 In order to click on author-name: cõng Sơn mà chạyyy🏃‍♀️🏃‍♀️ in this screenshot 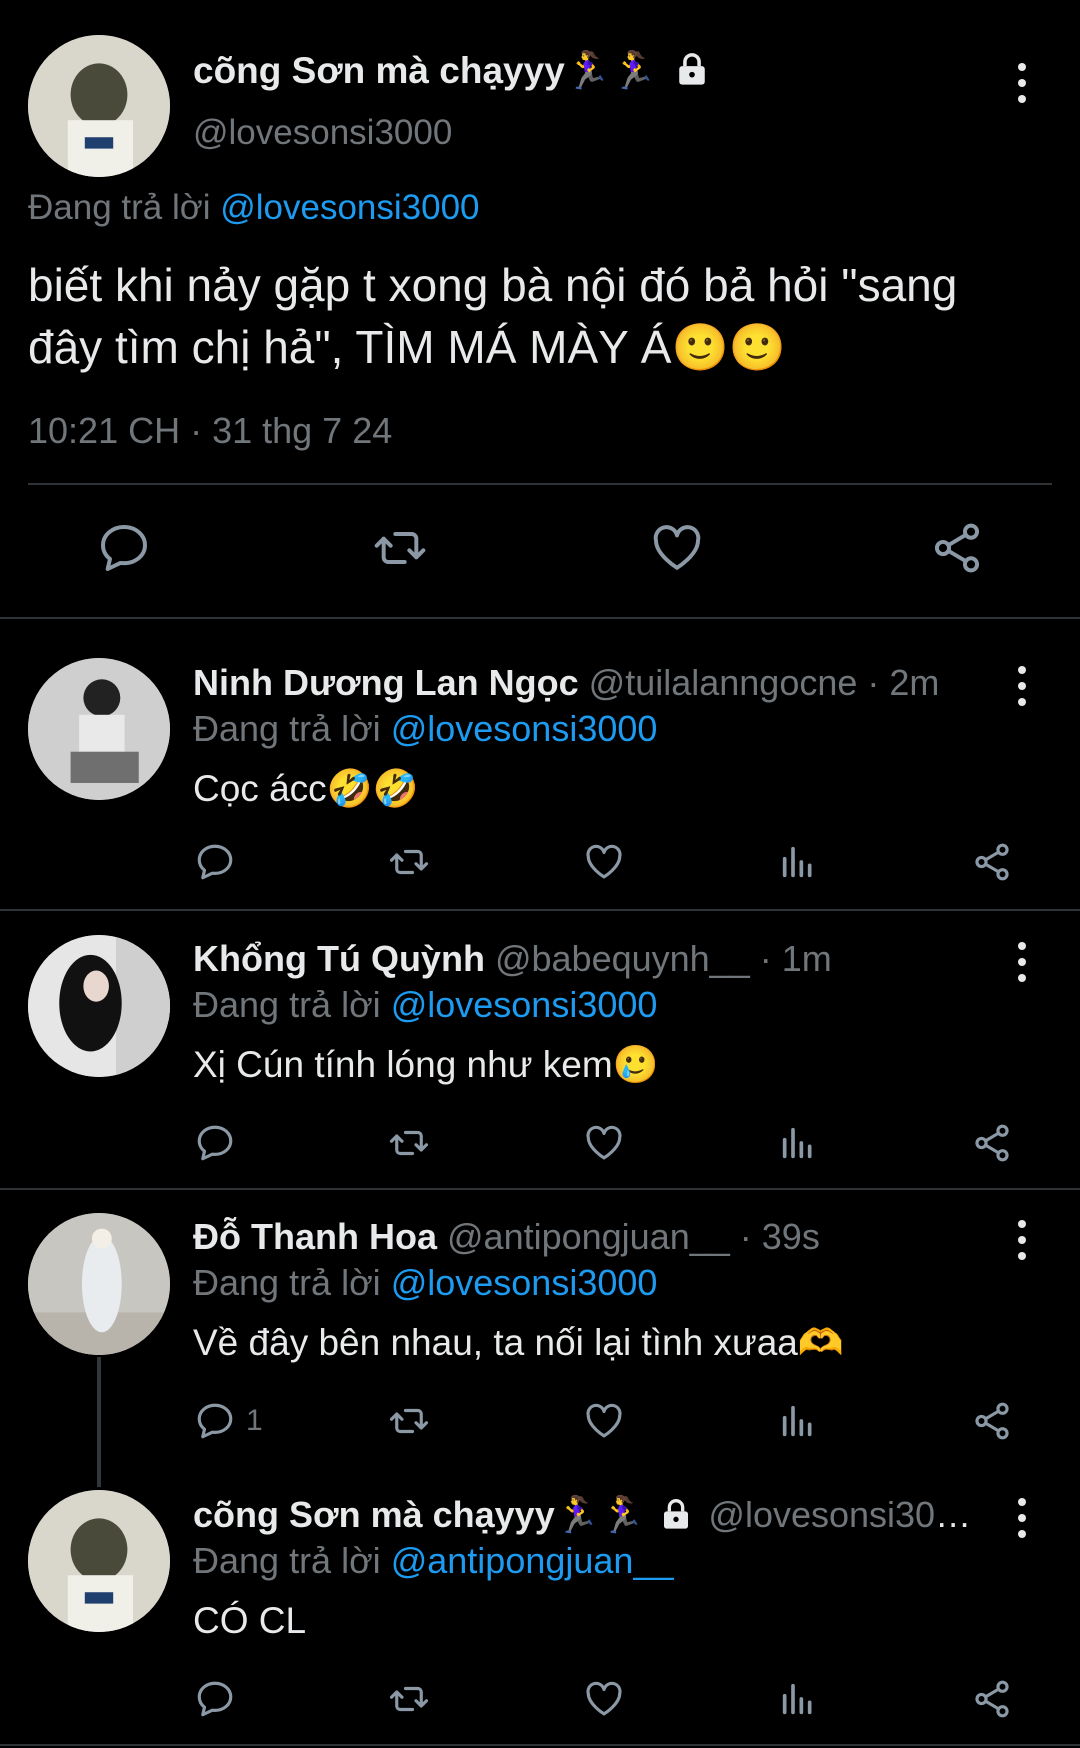, I will do `click(451, 72)`.